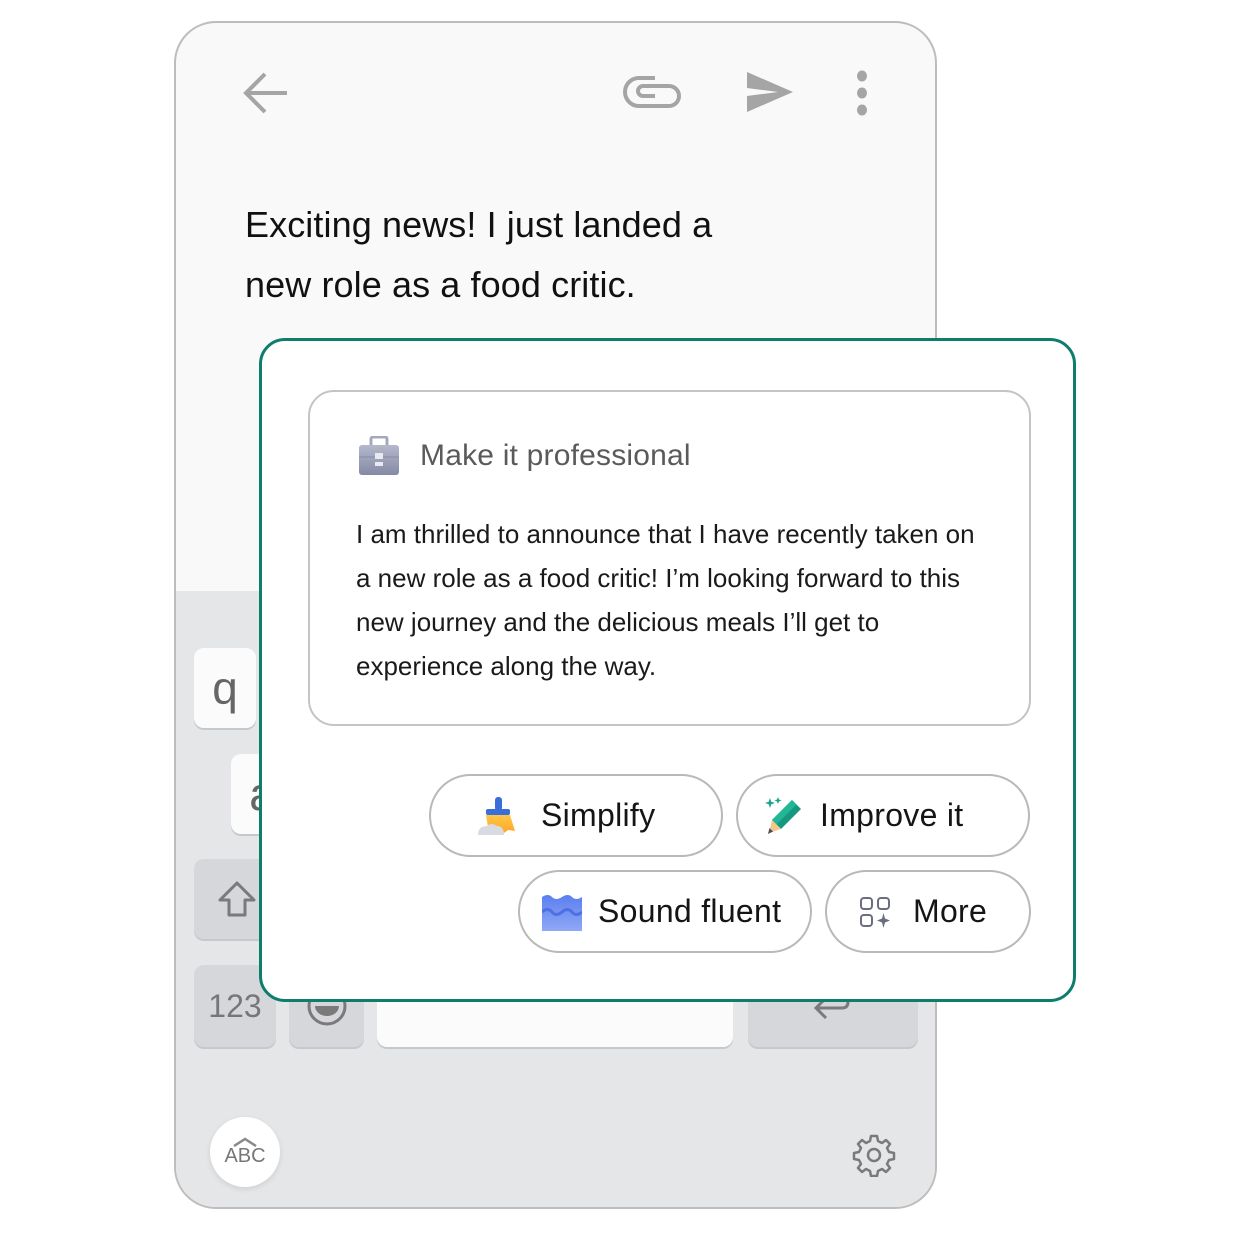  I want to click on key-q: q, so click(225, 688).